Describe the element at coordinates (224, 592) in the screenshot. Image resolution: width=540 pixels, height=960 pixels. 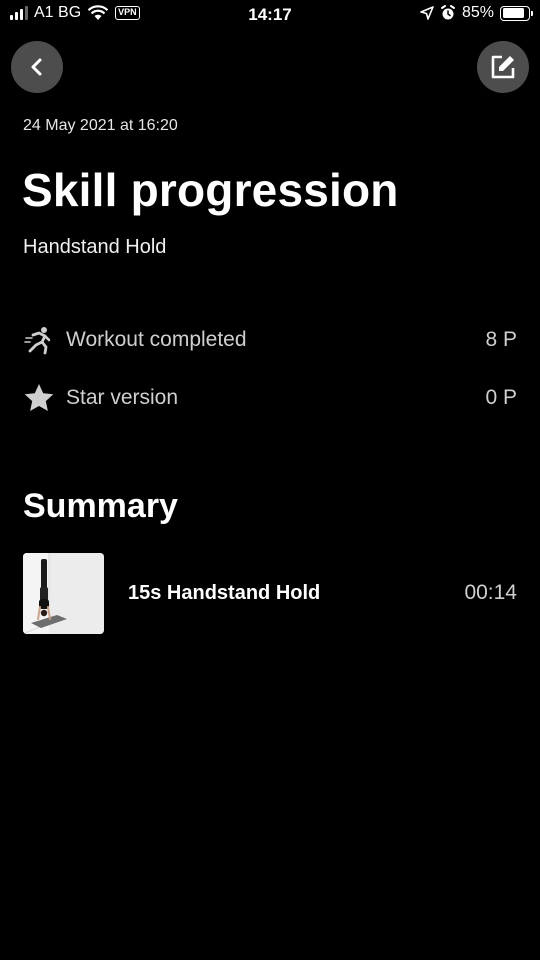
I see `exercise-name: 15s Handstand Hold` at that location.